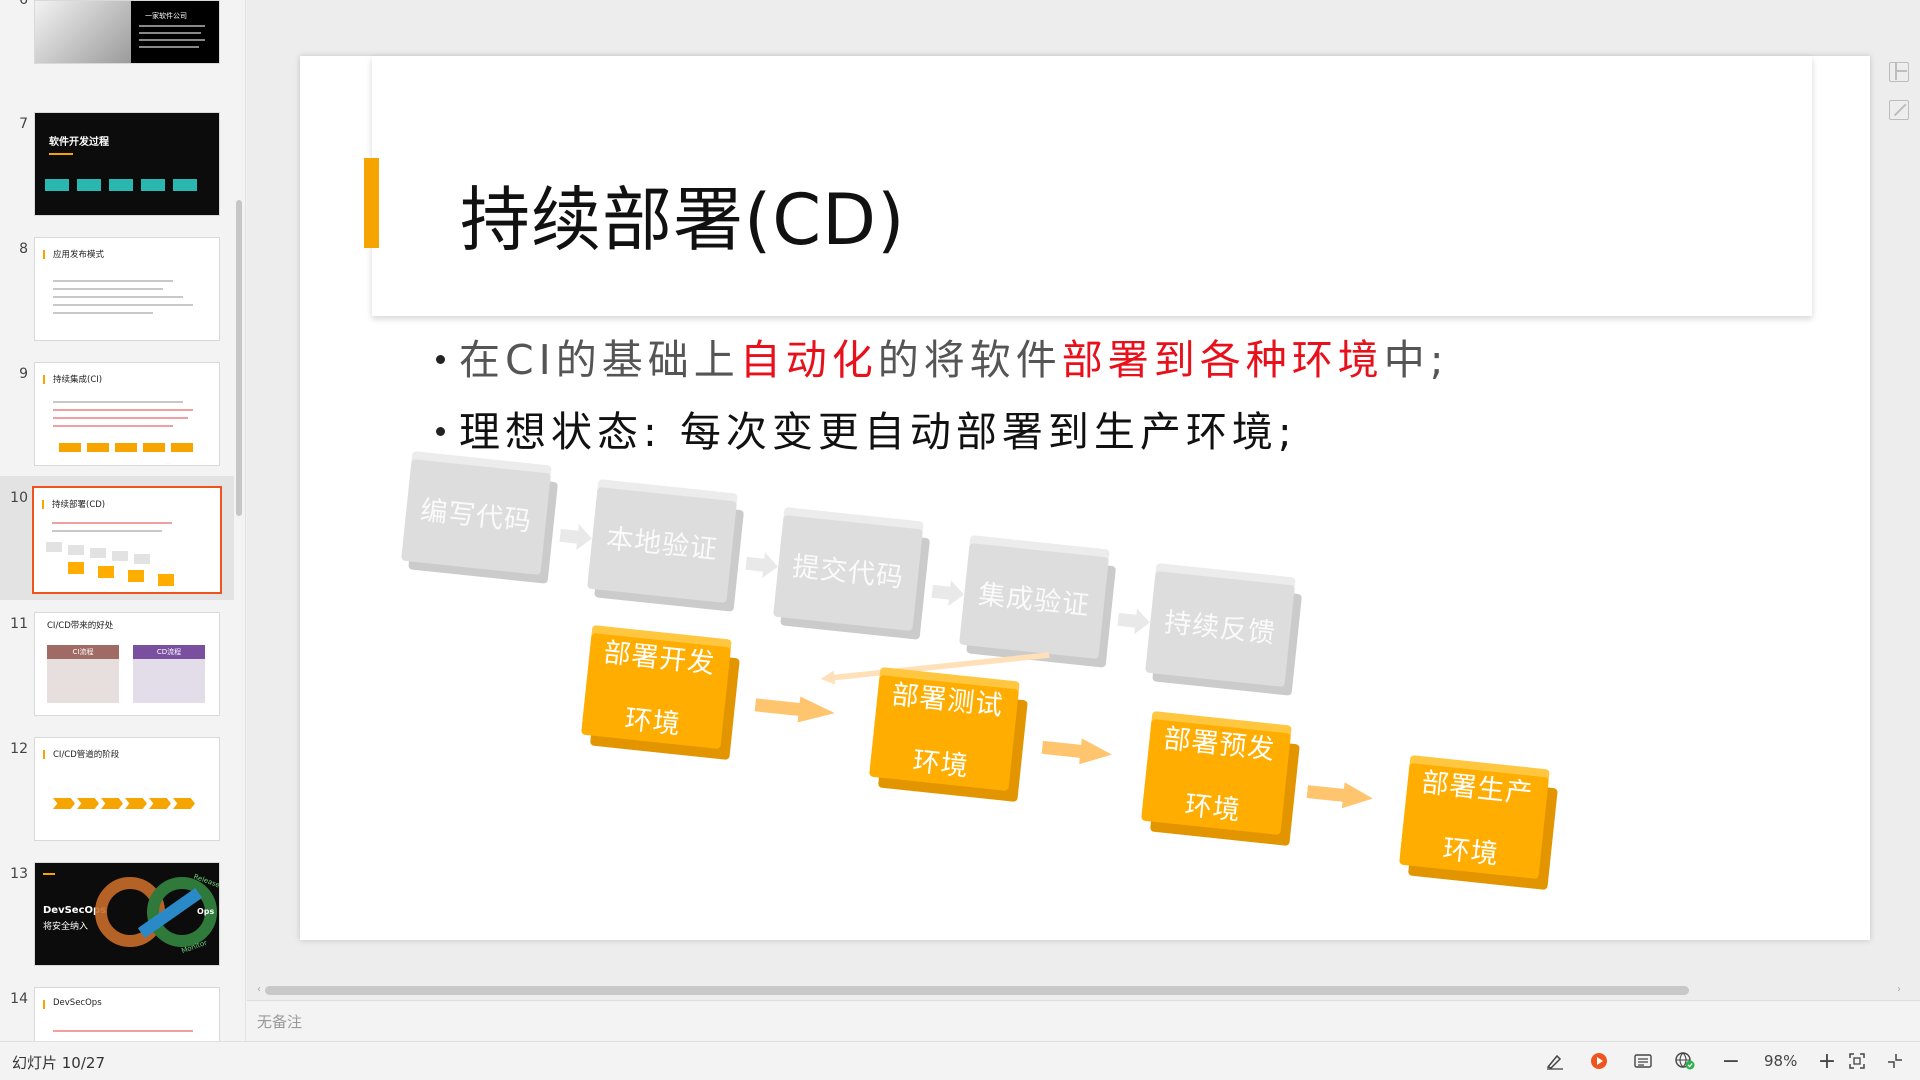 The width and height of the screenshot is (1920, 1080). What do you see at coordinates (662, 545) in the screenshot?
I see `ci-step-box: 本地验证` at bounding box center [662, 545].